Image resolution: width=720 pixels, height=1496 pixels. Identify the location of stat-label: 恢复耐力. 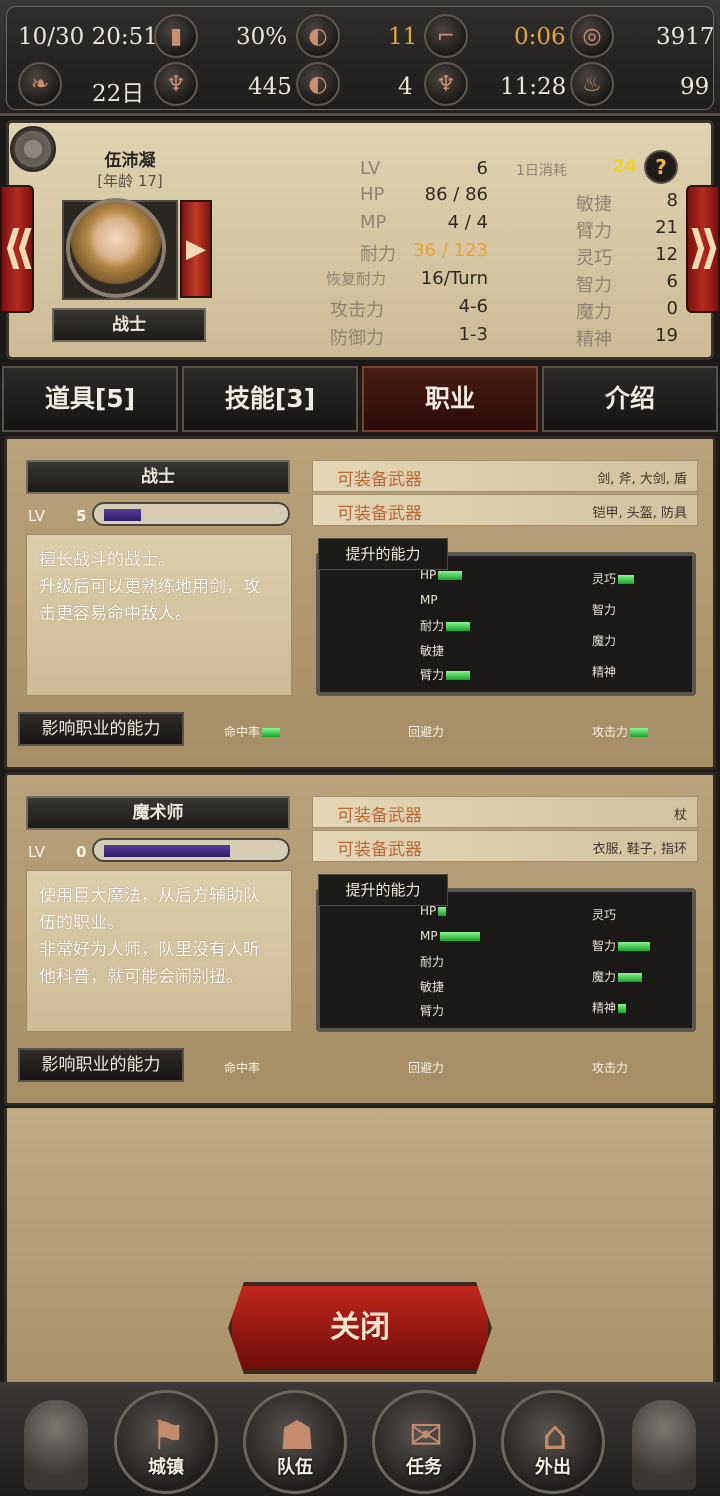
(356, 278).